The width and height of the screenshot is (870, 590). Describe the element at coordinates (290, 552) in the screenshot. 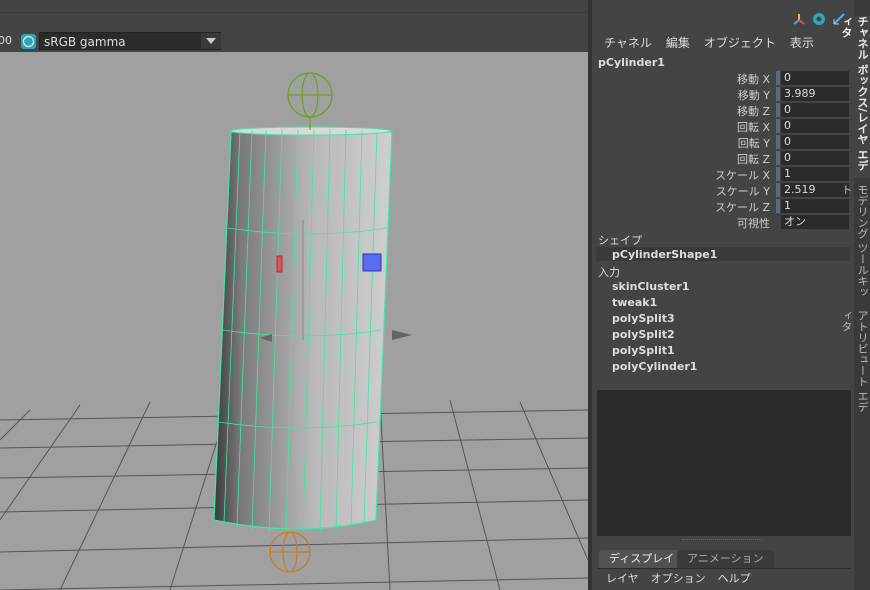

I see `bottom-joint` at that location.